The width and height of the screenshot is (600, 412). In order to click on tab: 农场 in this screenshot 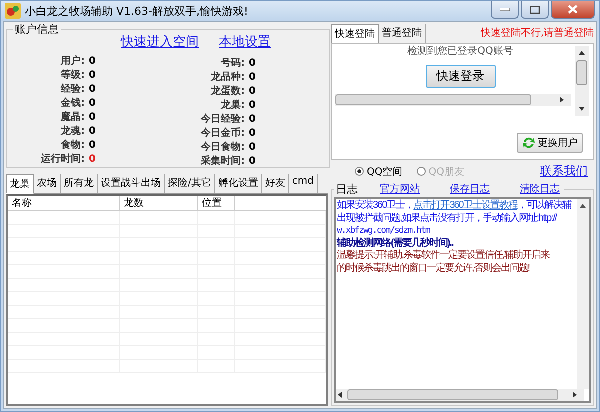, I will do `click(47, 183)`.